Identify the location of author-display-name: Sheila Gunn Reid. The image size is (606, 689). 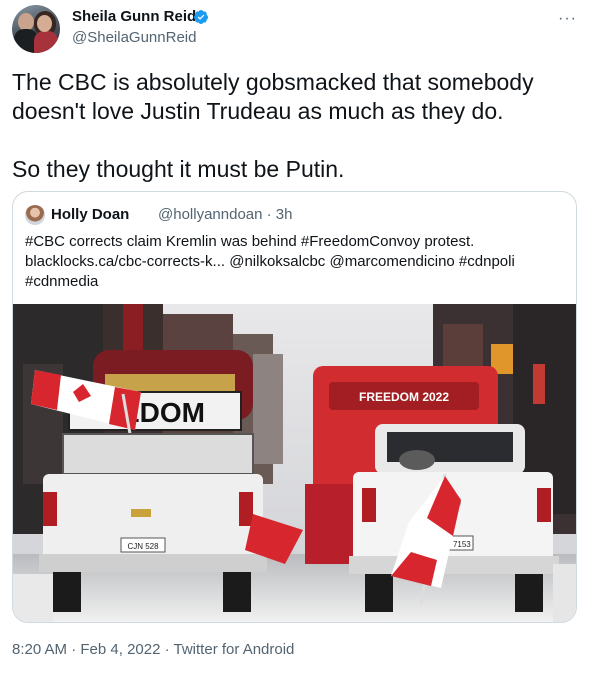
(134, 16).